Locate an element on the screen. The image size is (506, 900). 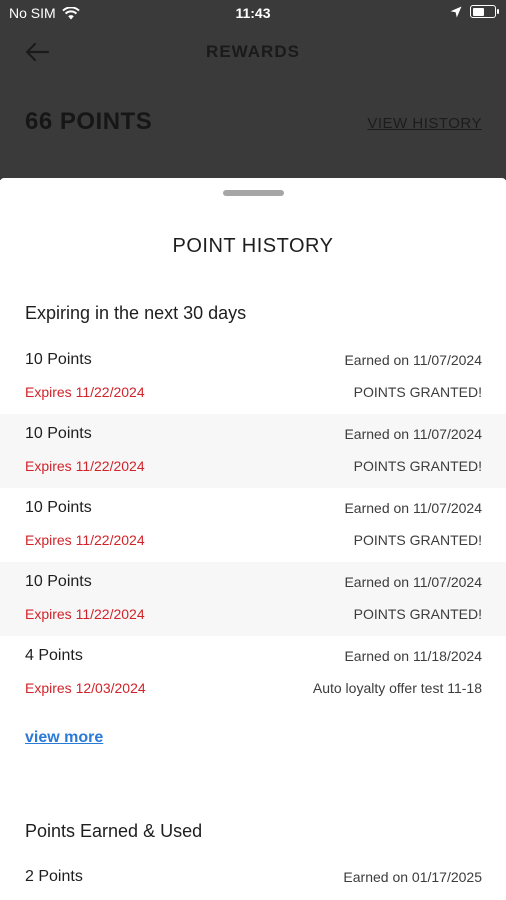
points-total: 66 POINTS is located at coordinates (89, 121).